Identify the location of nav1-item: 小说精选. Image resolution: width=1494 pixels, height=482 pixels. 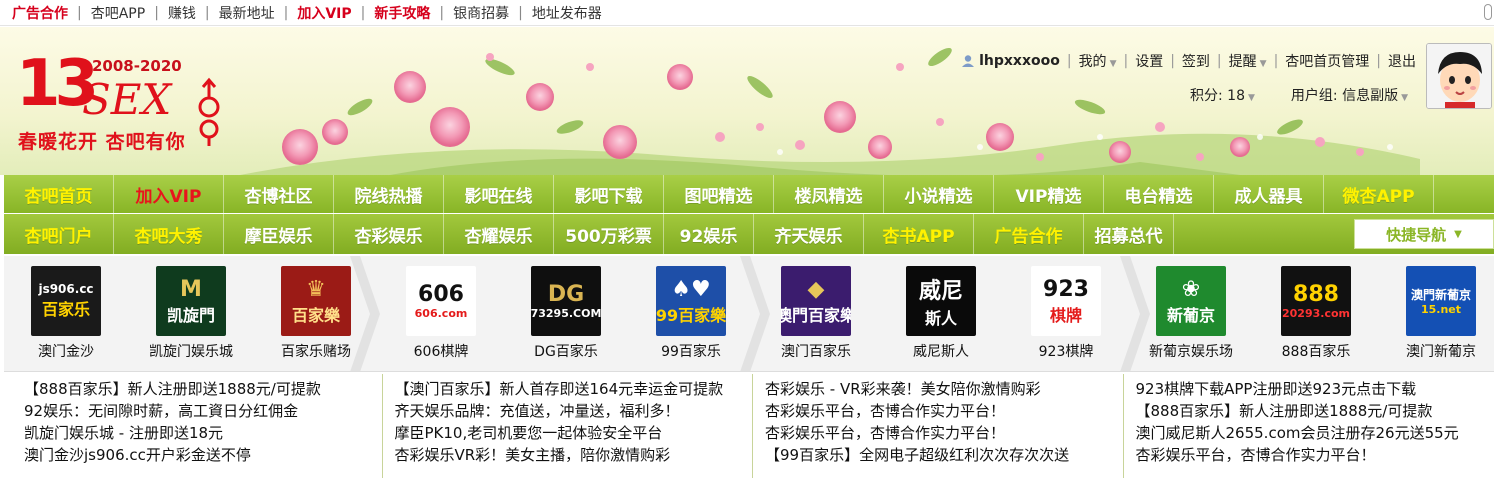
(939, 194).